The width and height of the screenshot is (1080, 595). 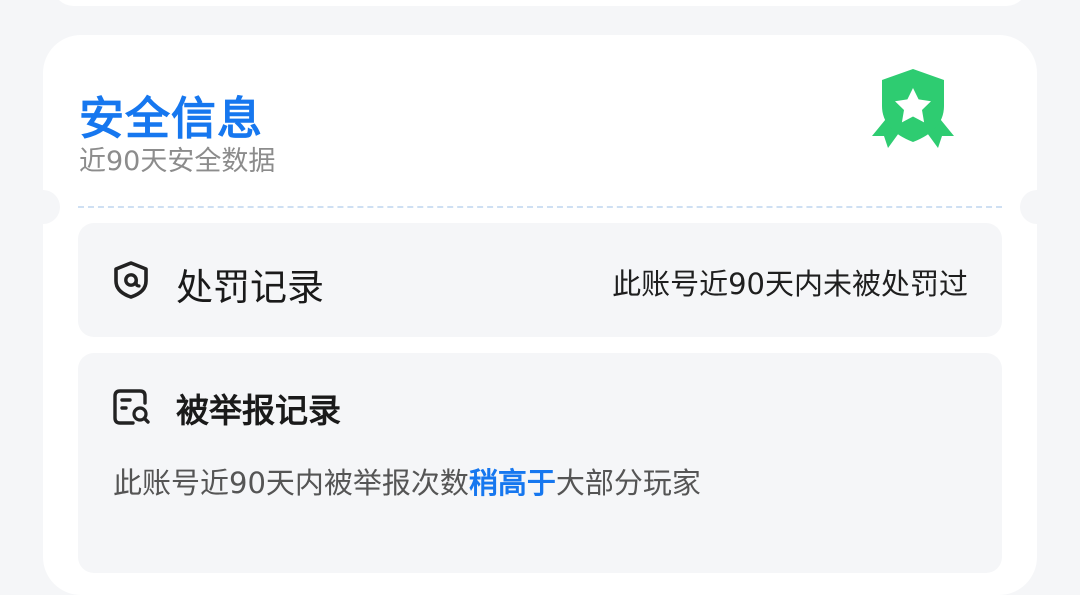 What do you see at coordinates (913, 108) in the screenshot?
I see `shield-star-ribbon-icon` at bounding box center [913, 108].